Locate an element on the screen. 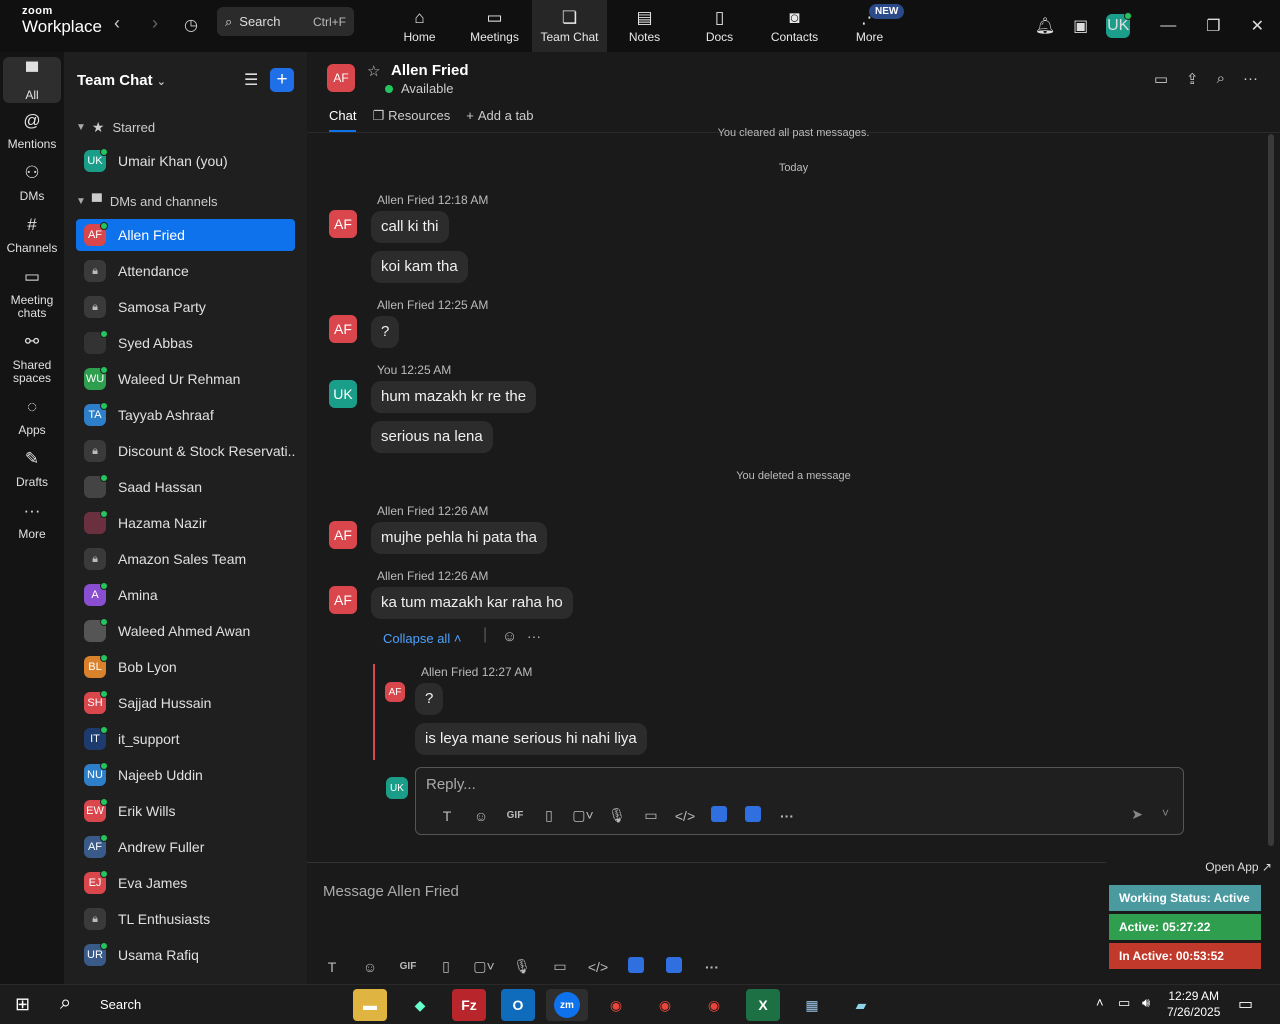 The width and height of the screenshot is (1280, 1024). calendar-icon: ▣ is located at coordinates (1080, 26).